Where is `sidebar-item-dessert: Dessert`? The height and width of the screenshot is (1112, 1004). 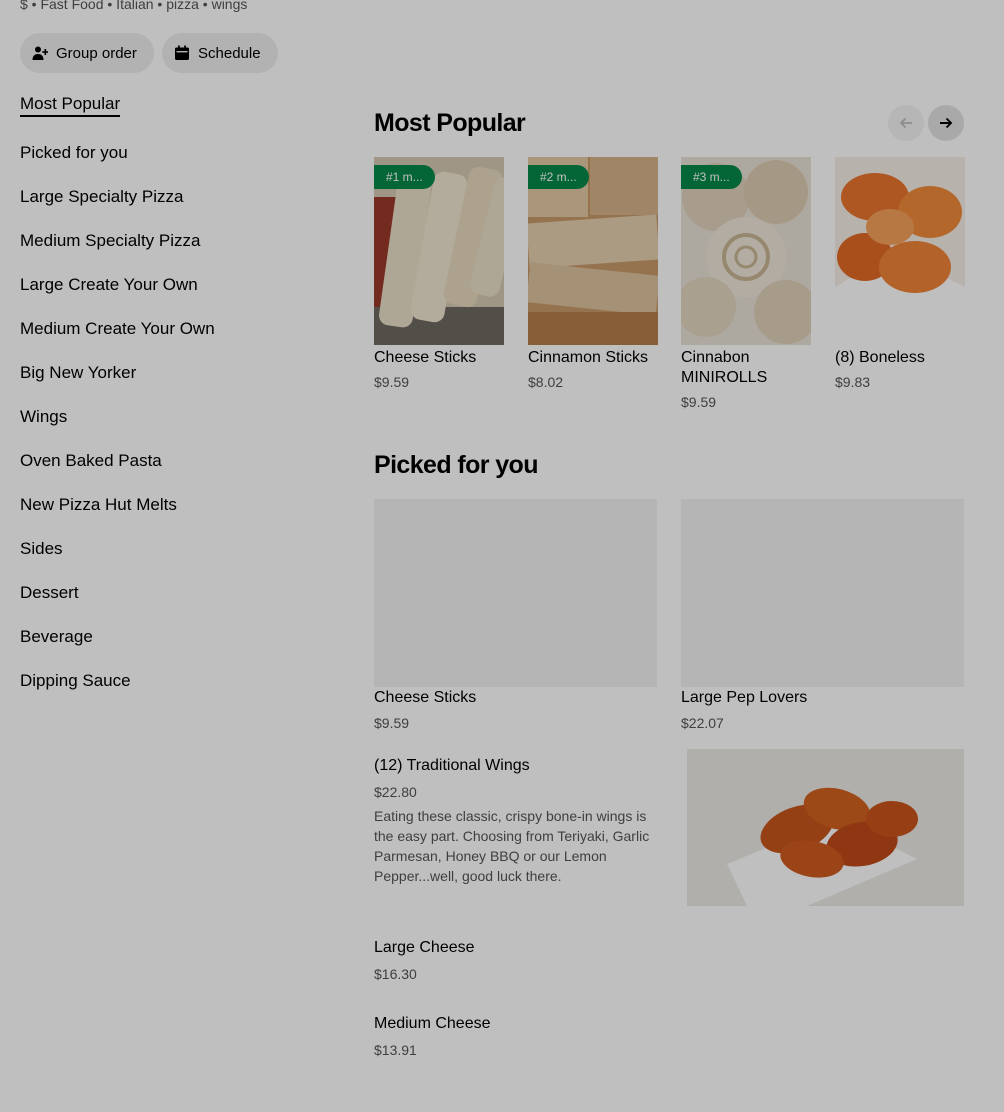
sidebar-item-dessert: Dessert is located at coordinates (49, 593).